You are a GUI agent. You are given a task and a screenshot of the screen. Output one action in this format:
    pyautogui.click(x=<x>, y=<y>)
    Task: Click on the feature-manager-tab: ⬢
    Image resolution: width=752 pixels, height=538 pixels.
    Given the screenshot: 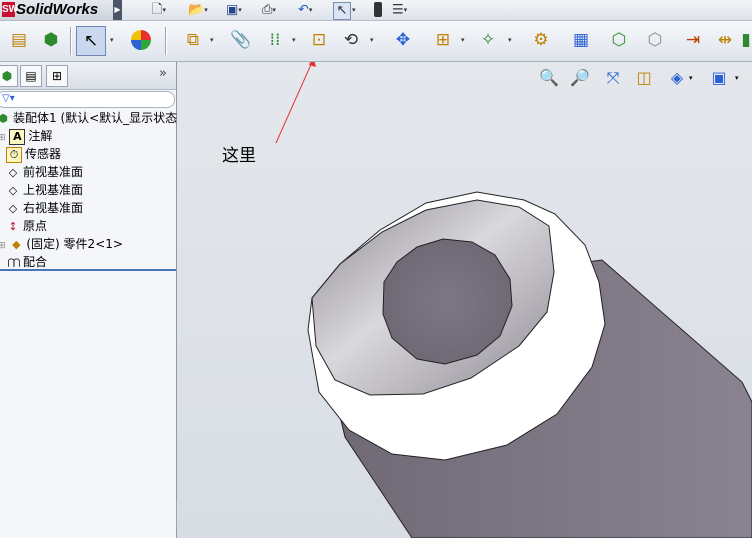 What is the action you would take?
    pyautogui.click(x=9, y=76)
    